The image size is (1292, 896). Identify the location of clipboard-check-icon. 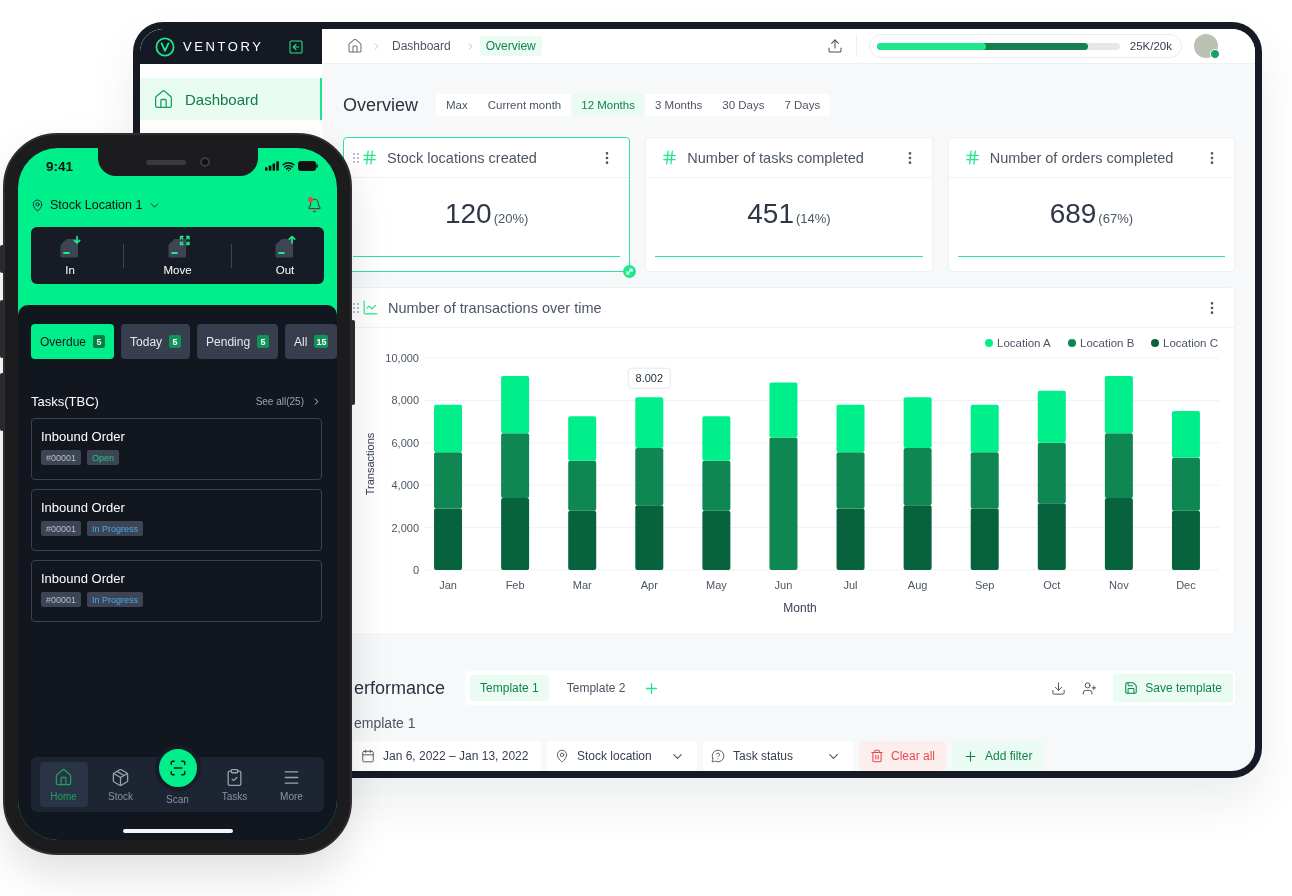
(234, 777).